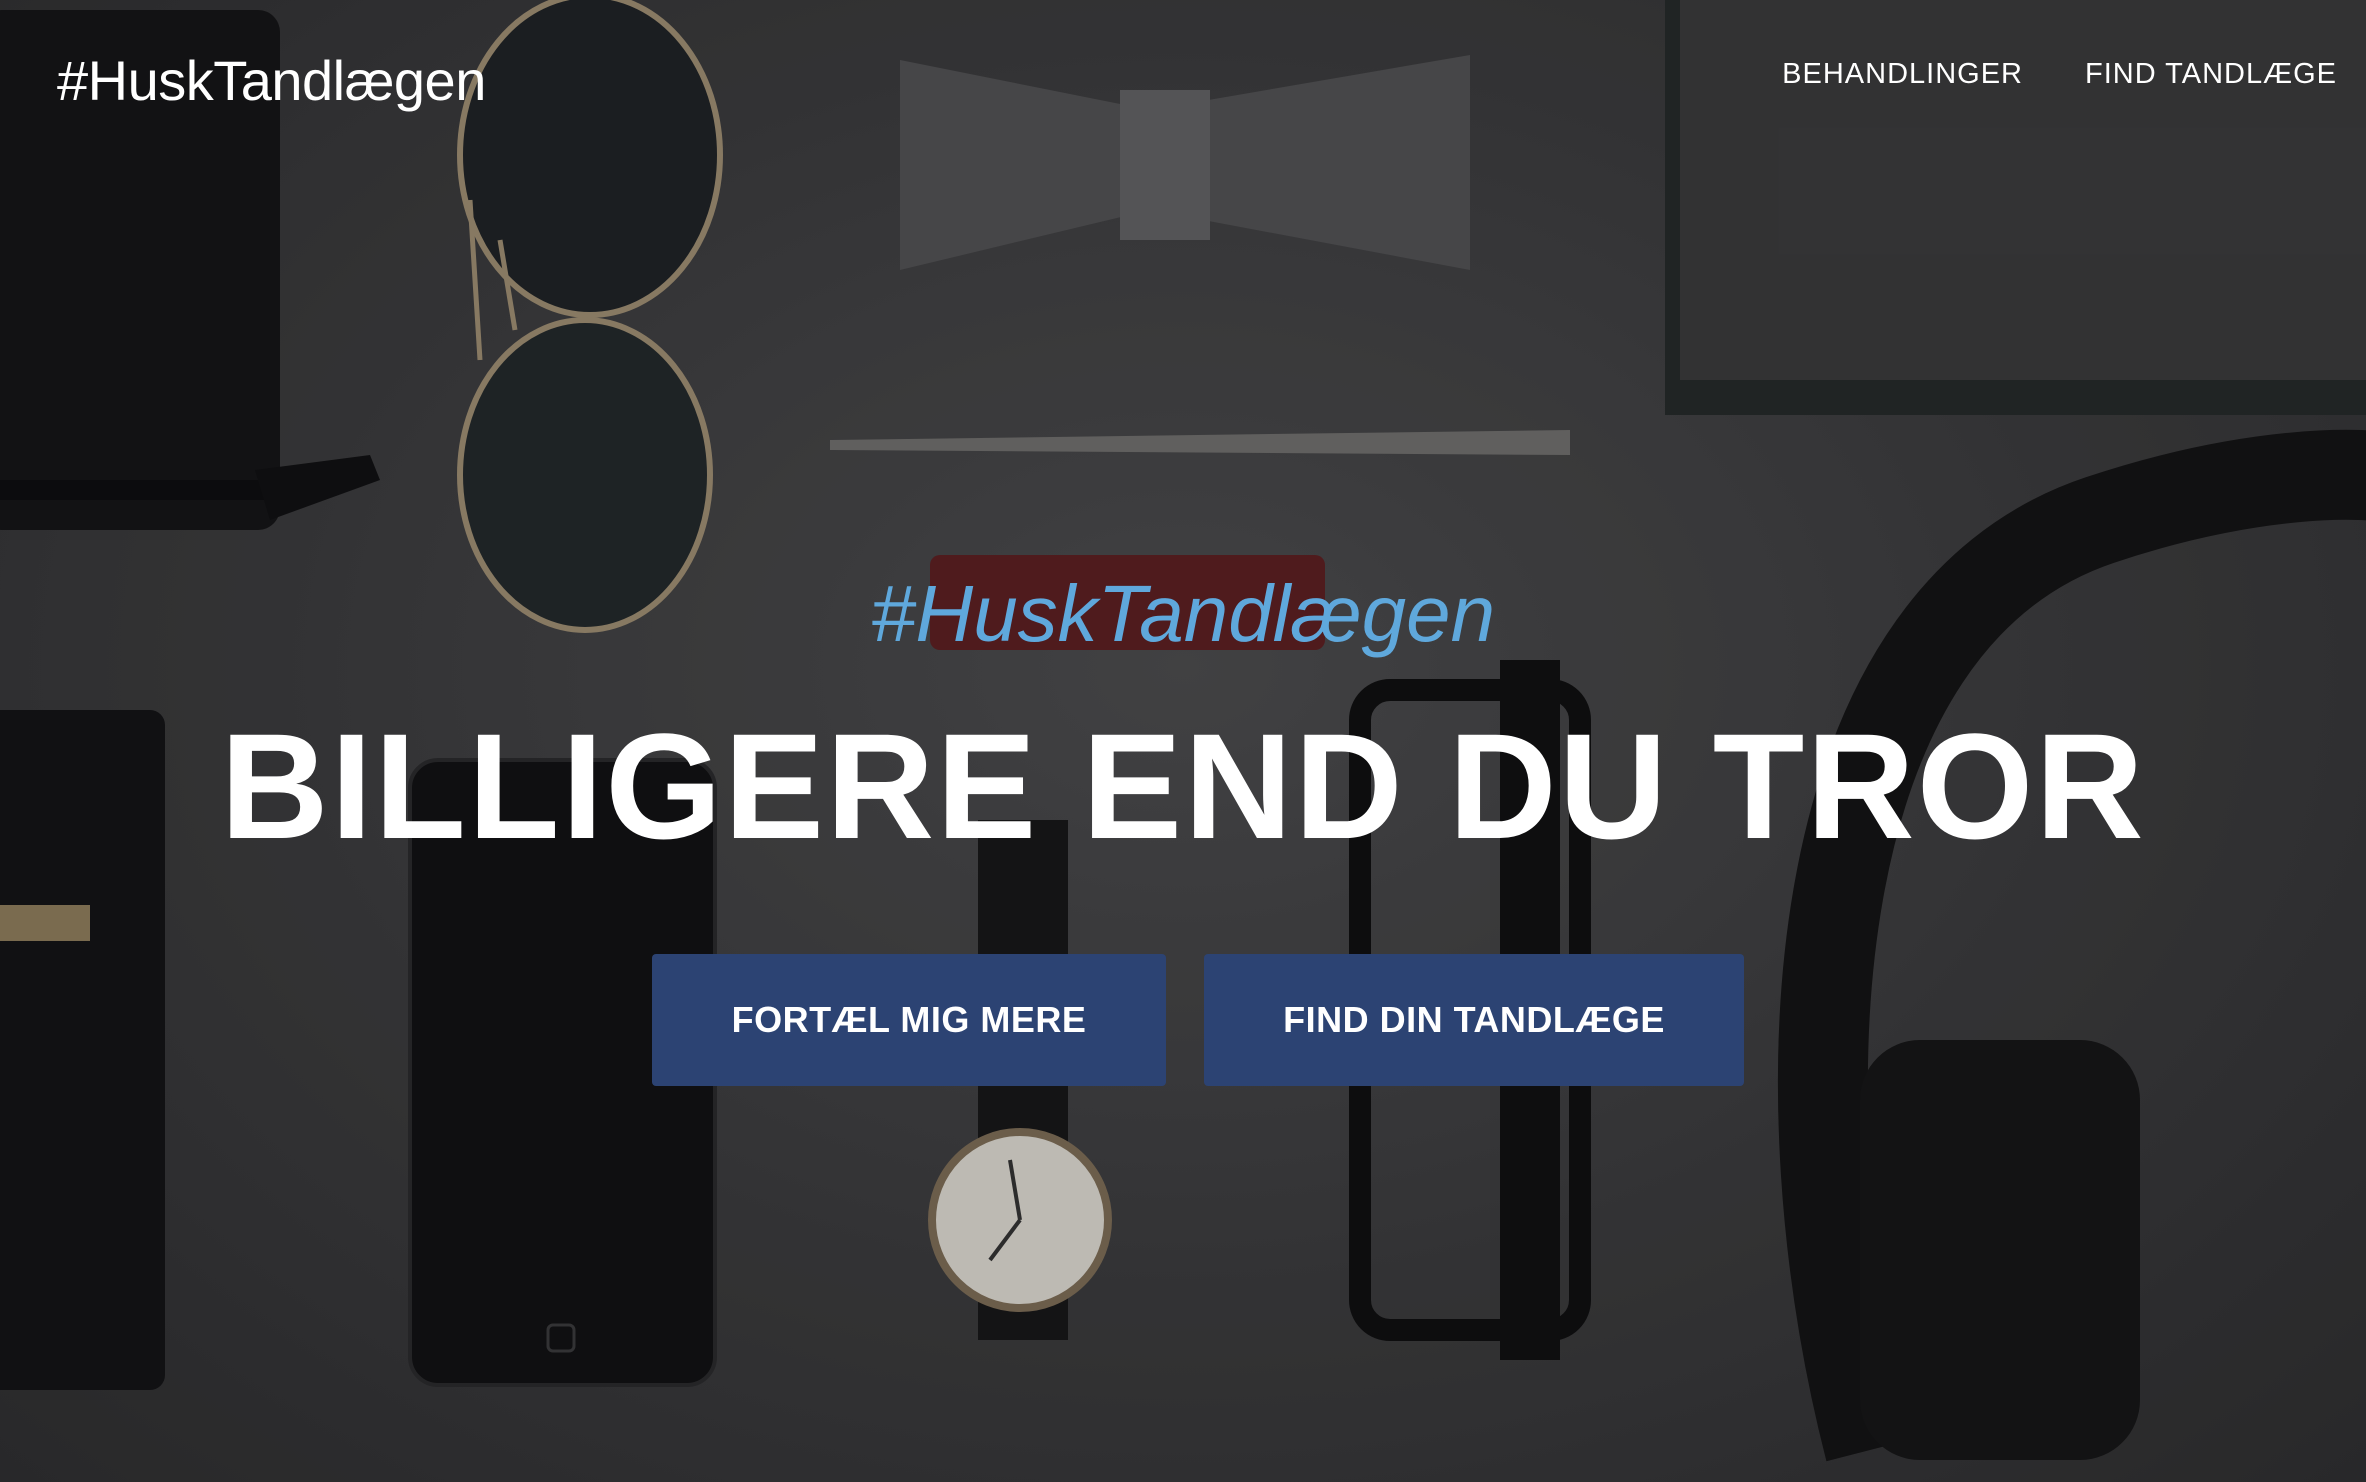 The height and width of the screenshot is (1482, 2366). I want to click on brand-logo: #HuskTandlægen, so click(271, 80).